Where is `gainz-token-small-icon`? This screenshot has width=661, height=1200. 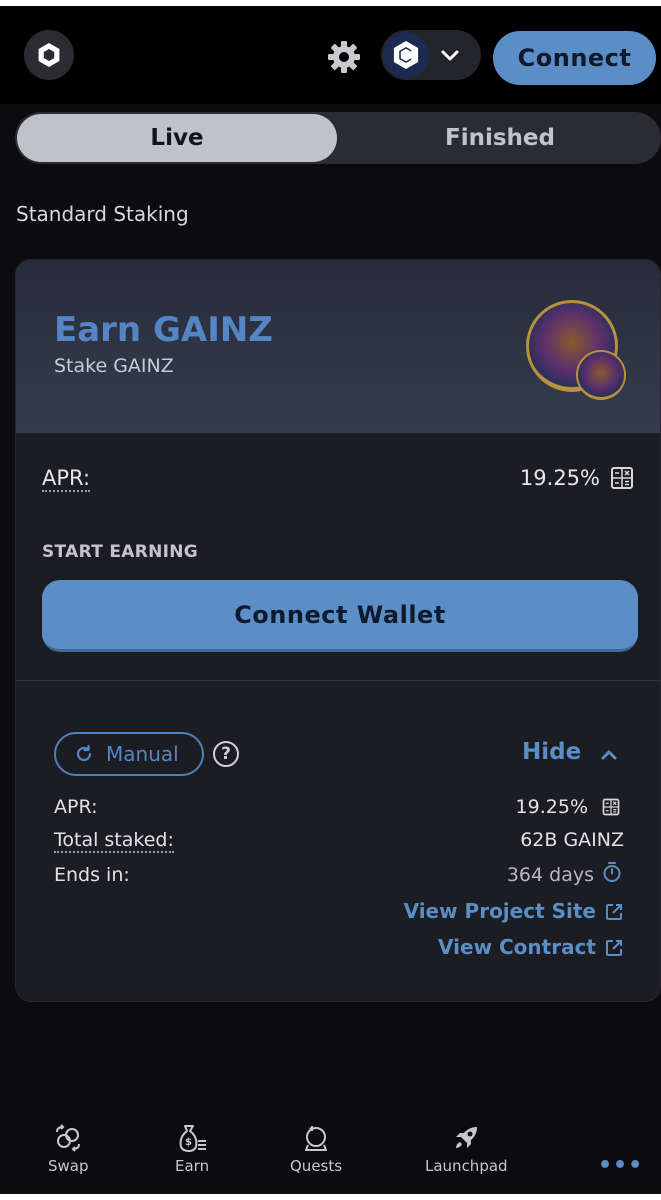 gainz-token-small-icon is located at coordinates (601, 375).